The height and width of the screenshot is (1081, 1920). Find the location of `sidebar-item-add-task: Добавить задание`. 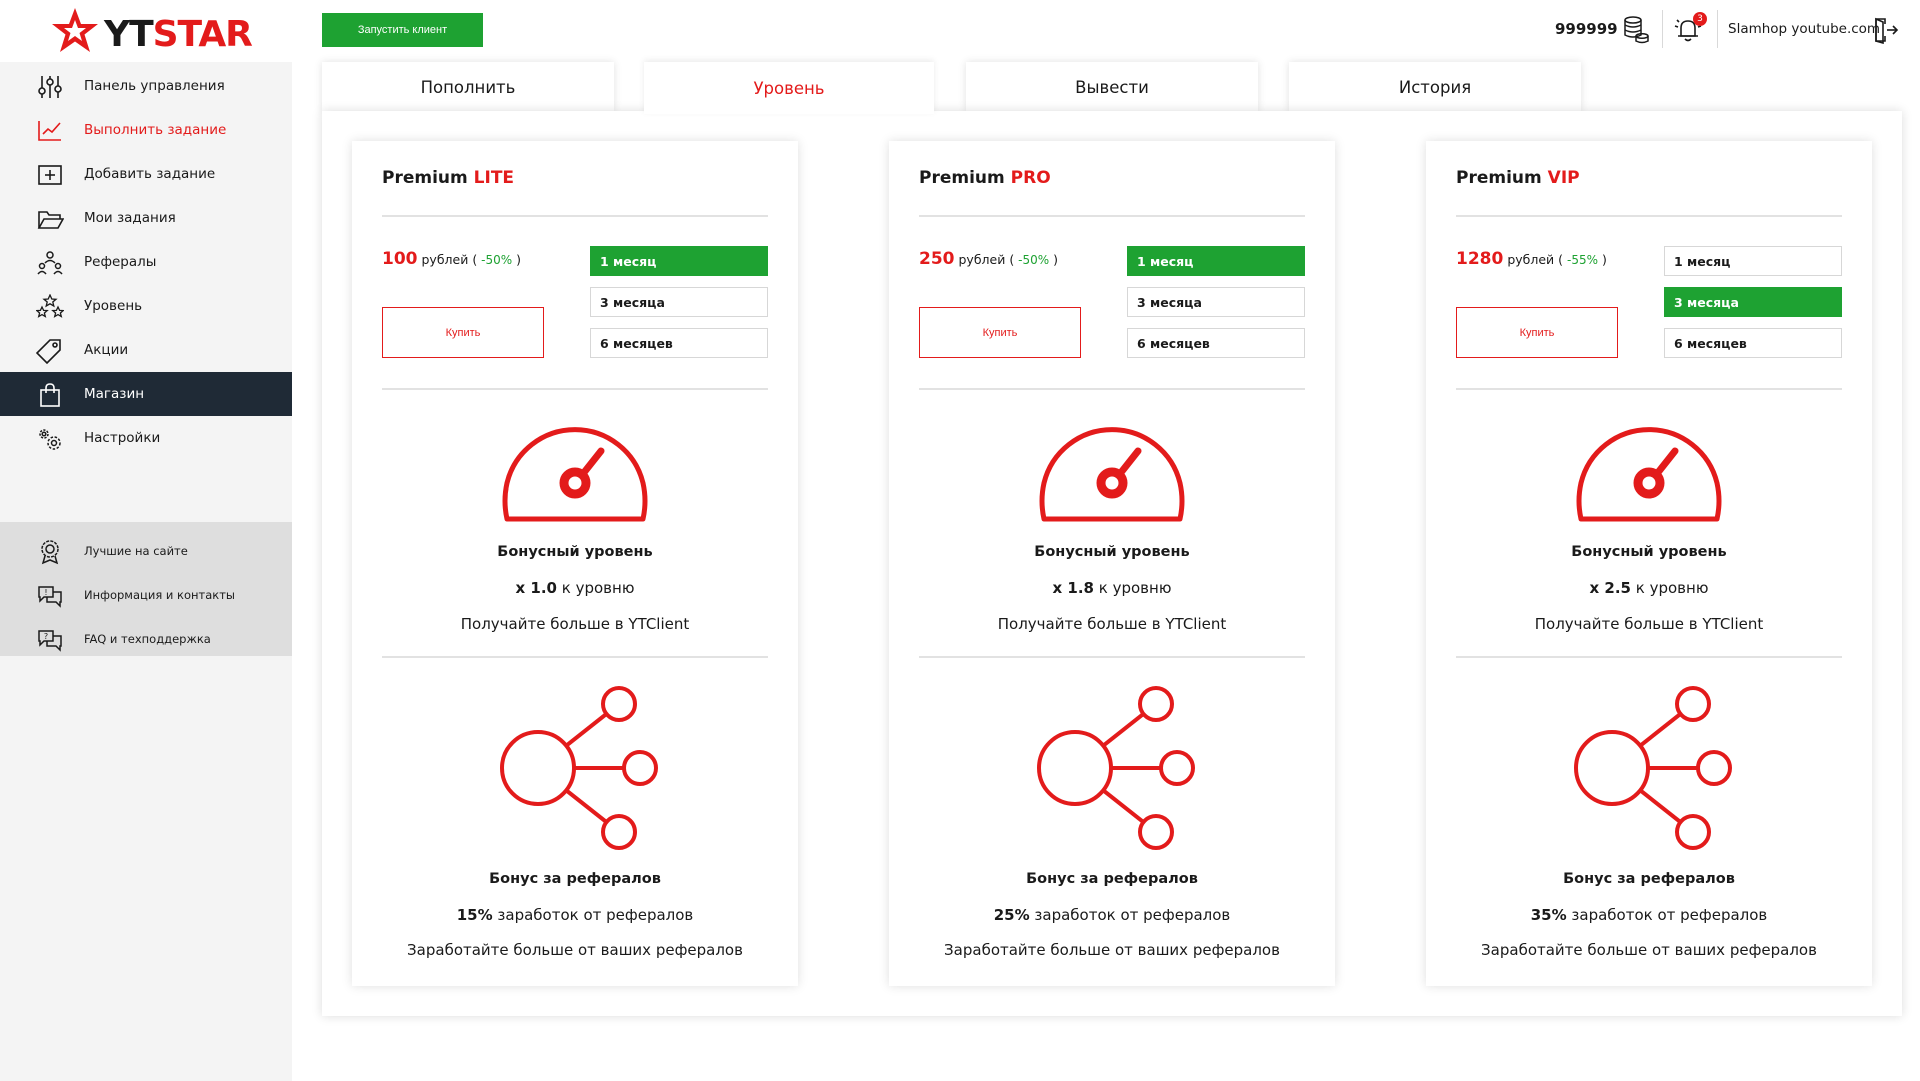

sidebar-item-add-task: Добавить задание is located at coordinates (146, 174).